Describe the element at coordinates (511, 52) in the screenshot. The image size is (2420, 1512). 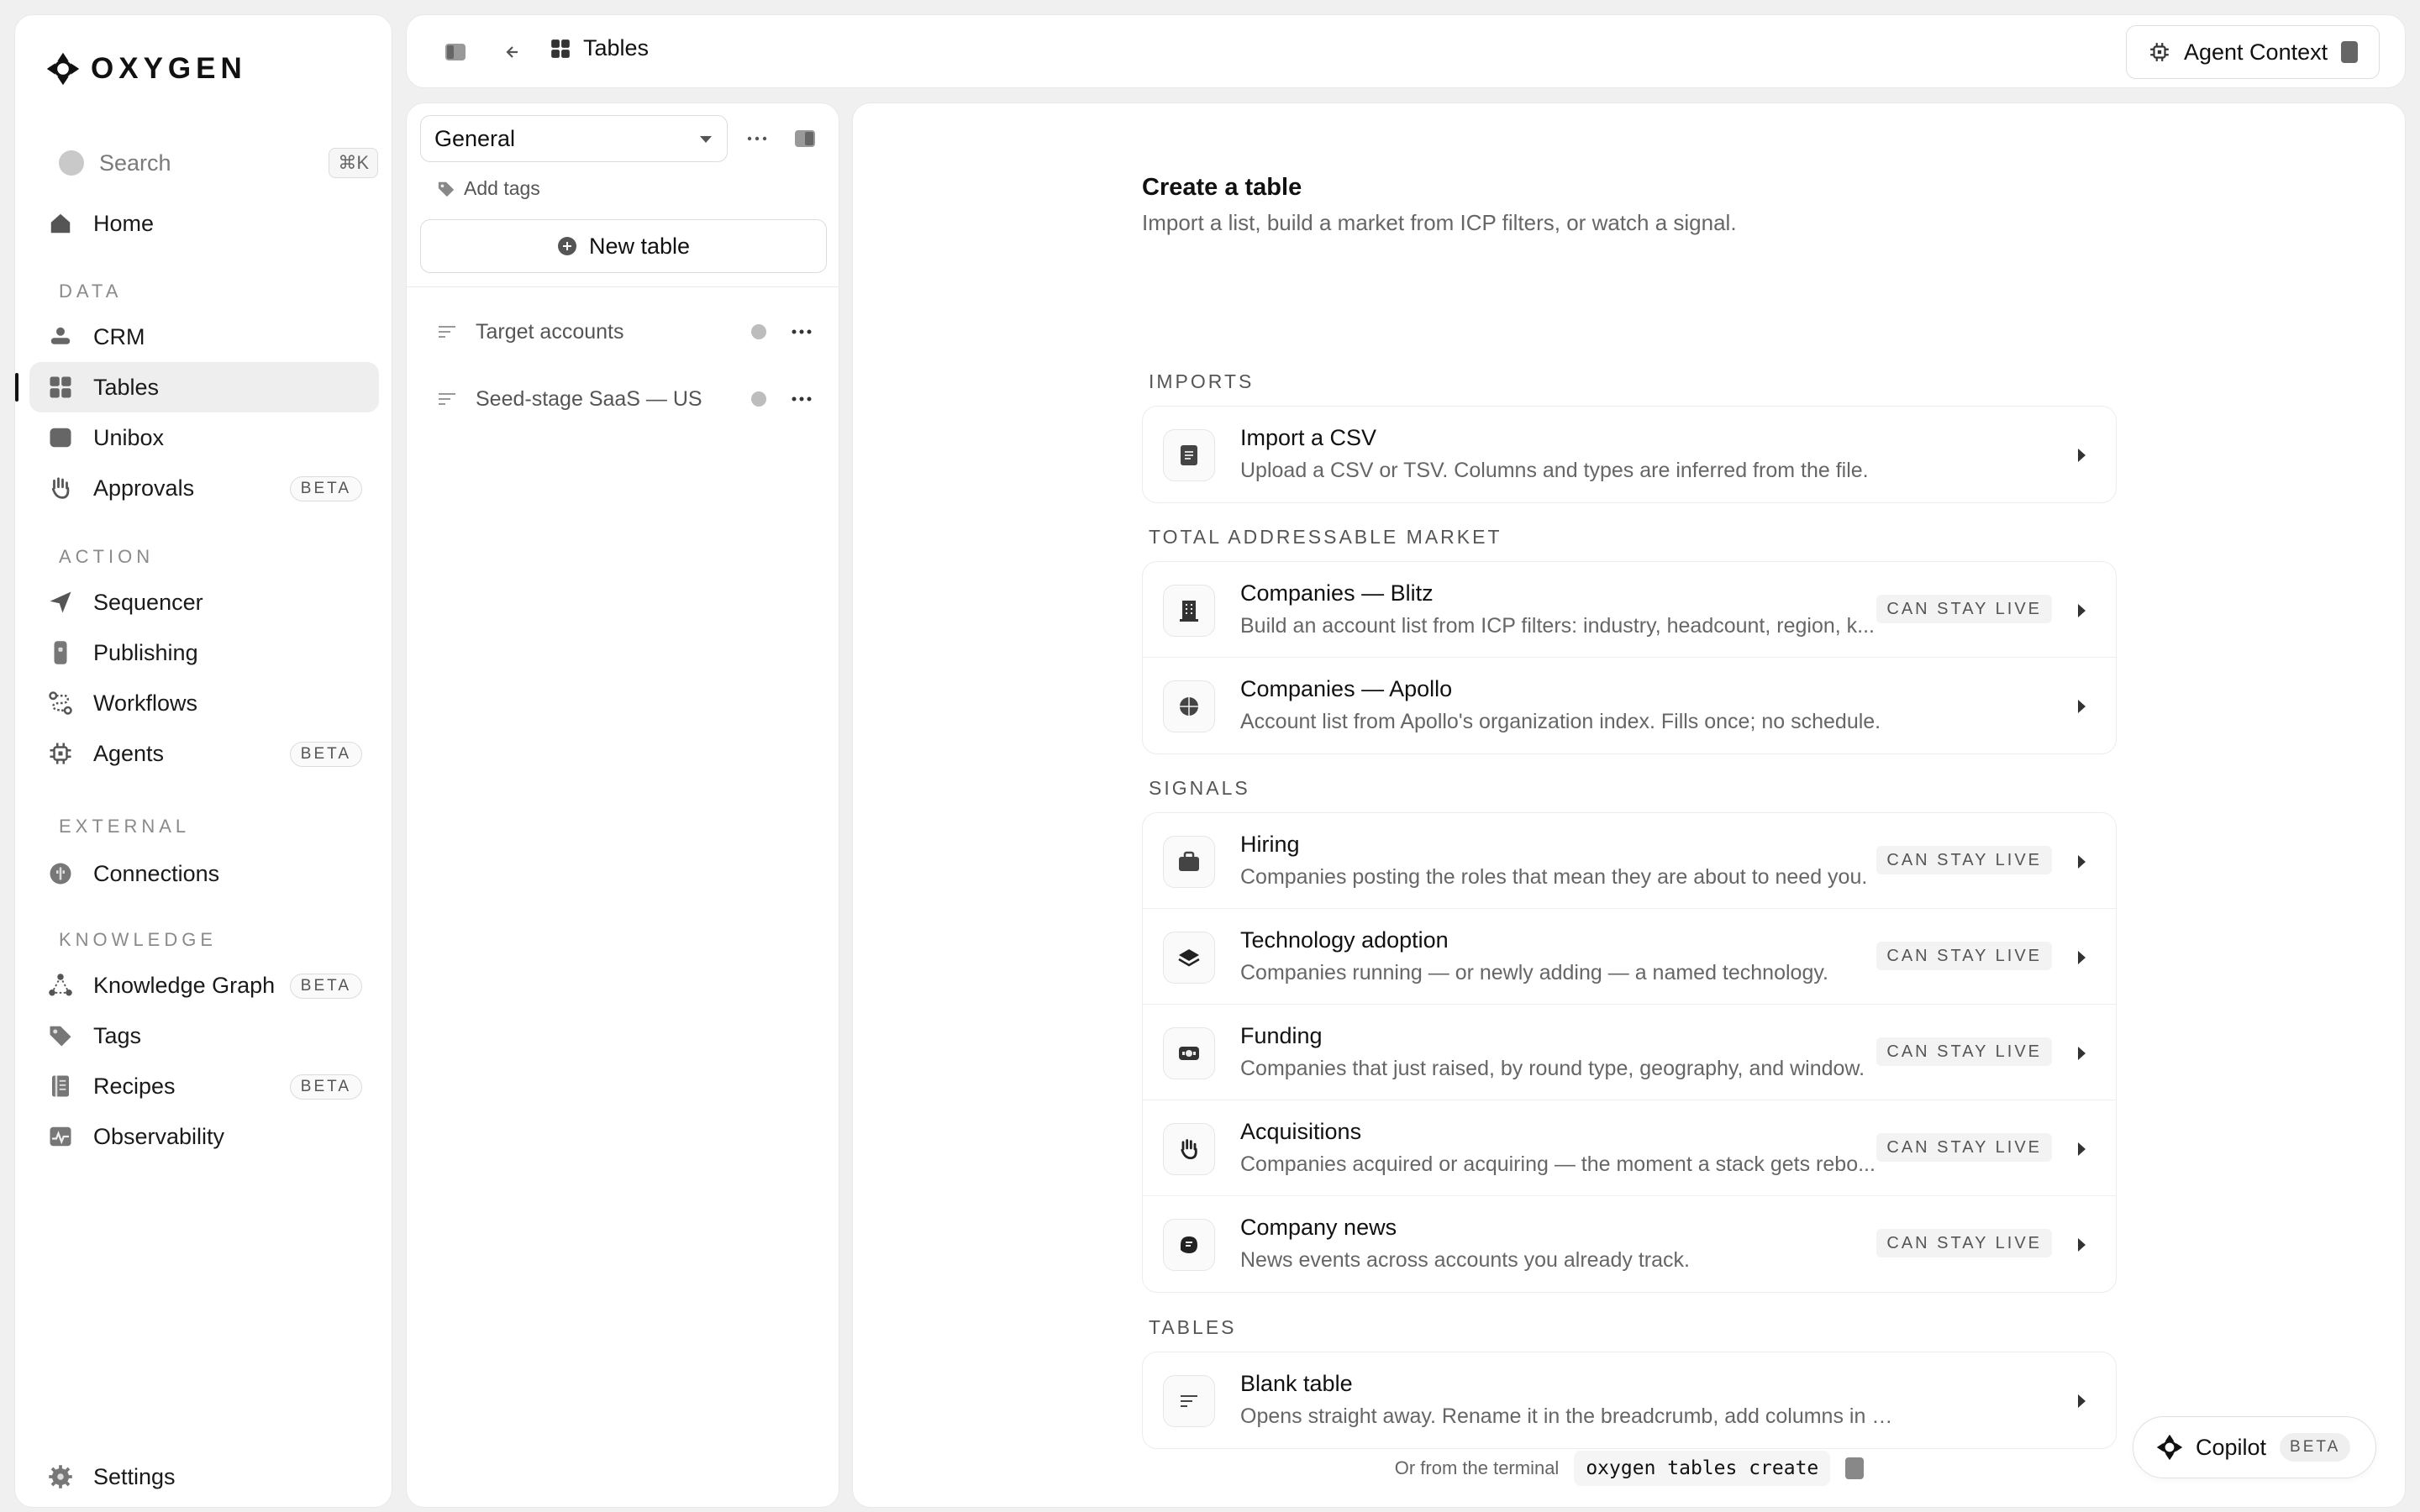
I see `back-button` at that location.